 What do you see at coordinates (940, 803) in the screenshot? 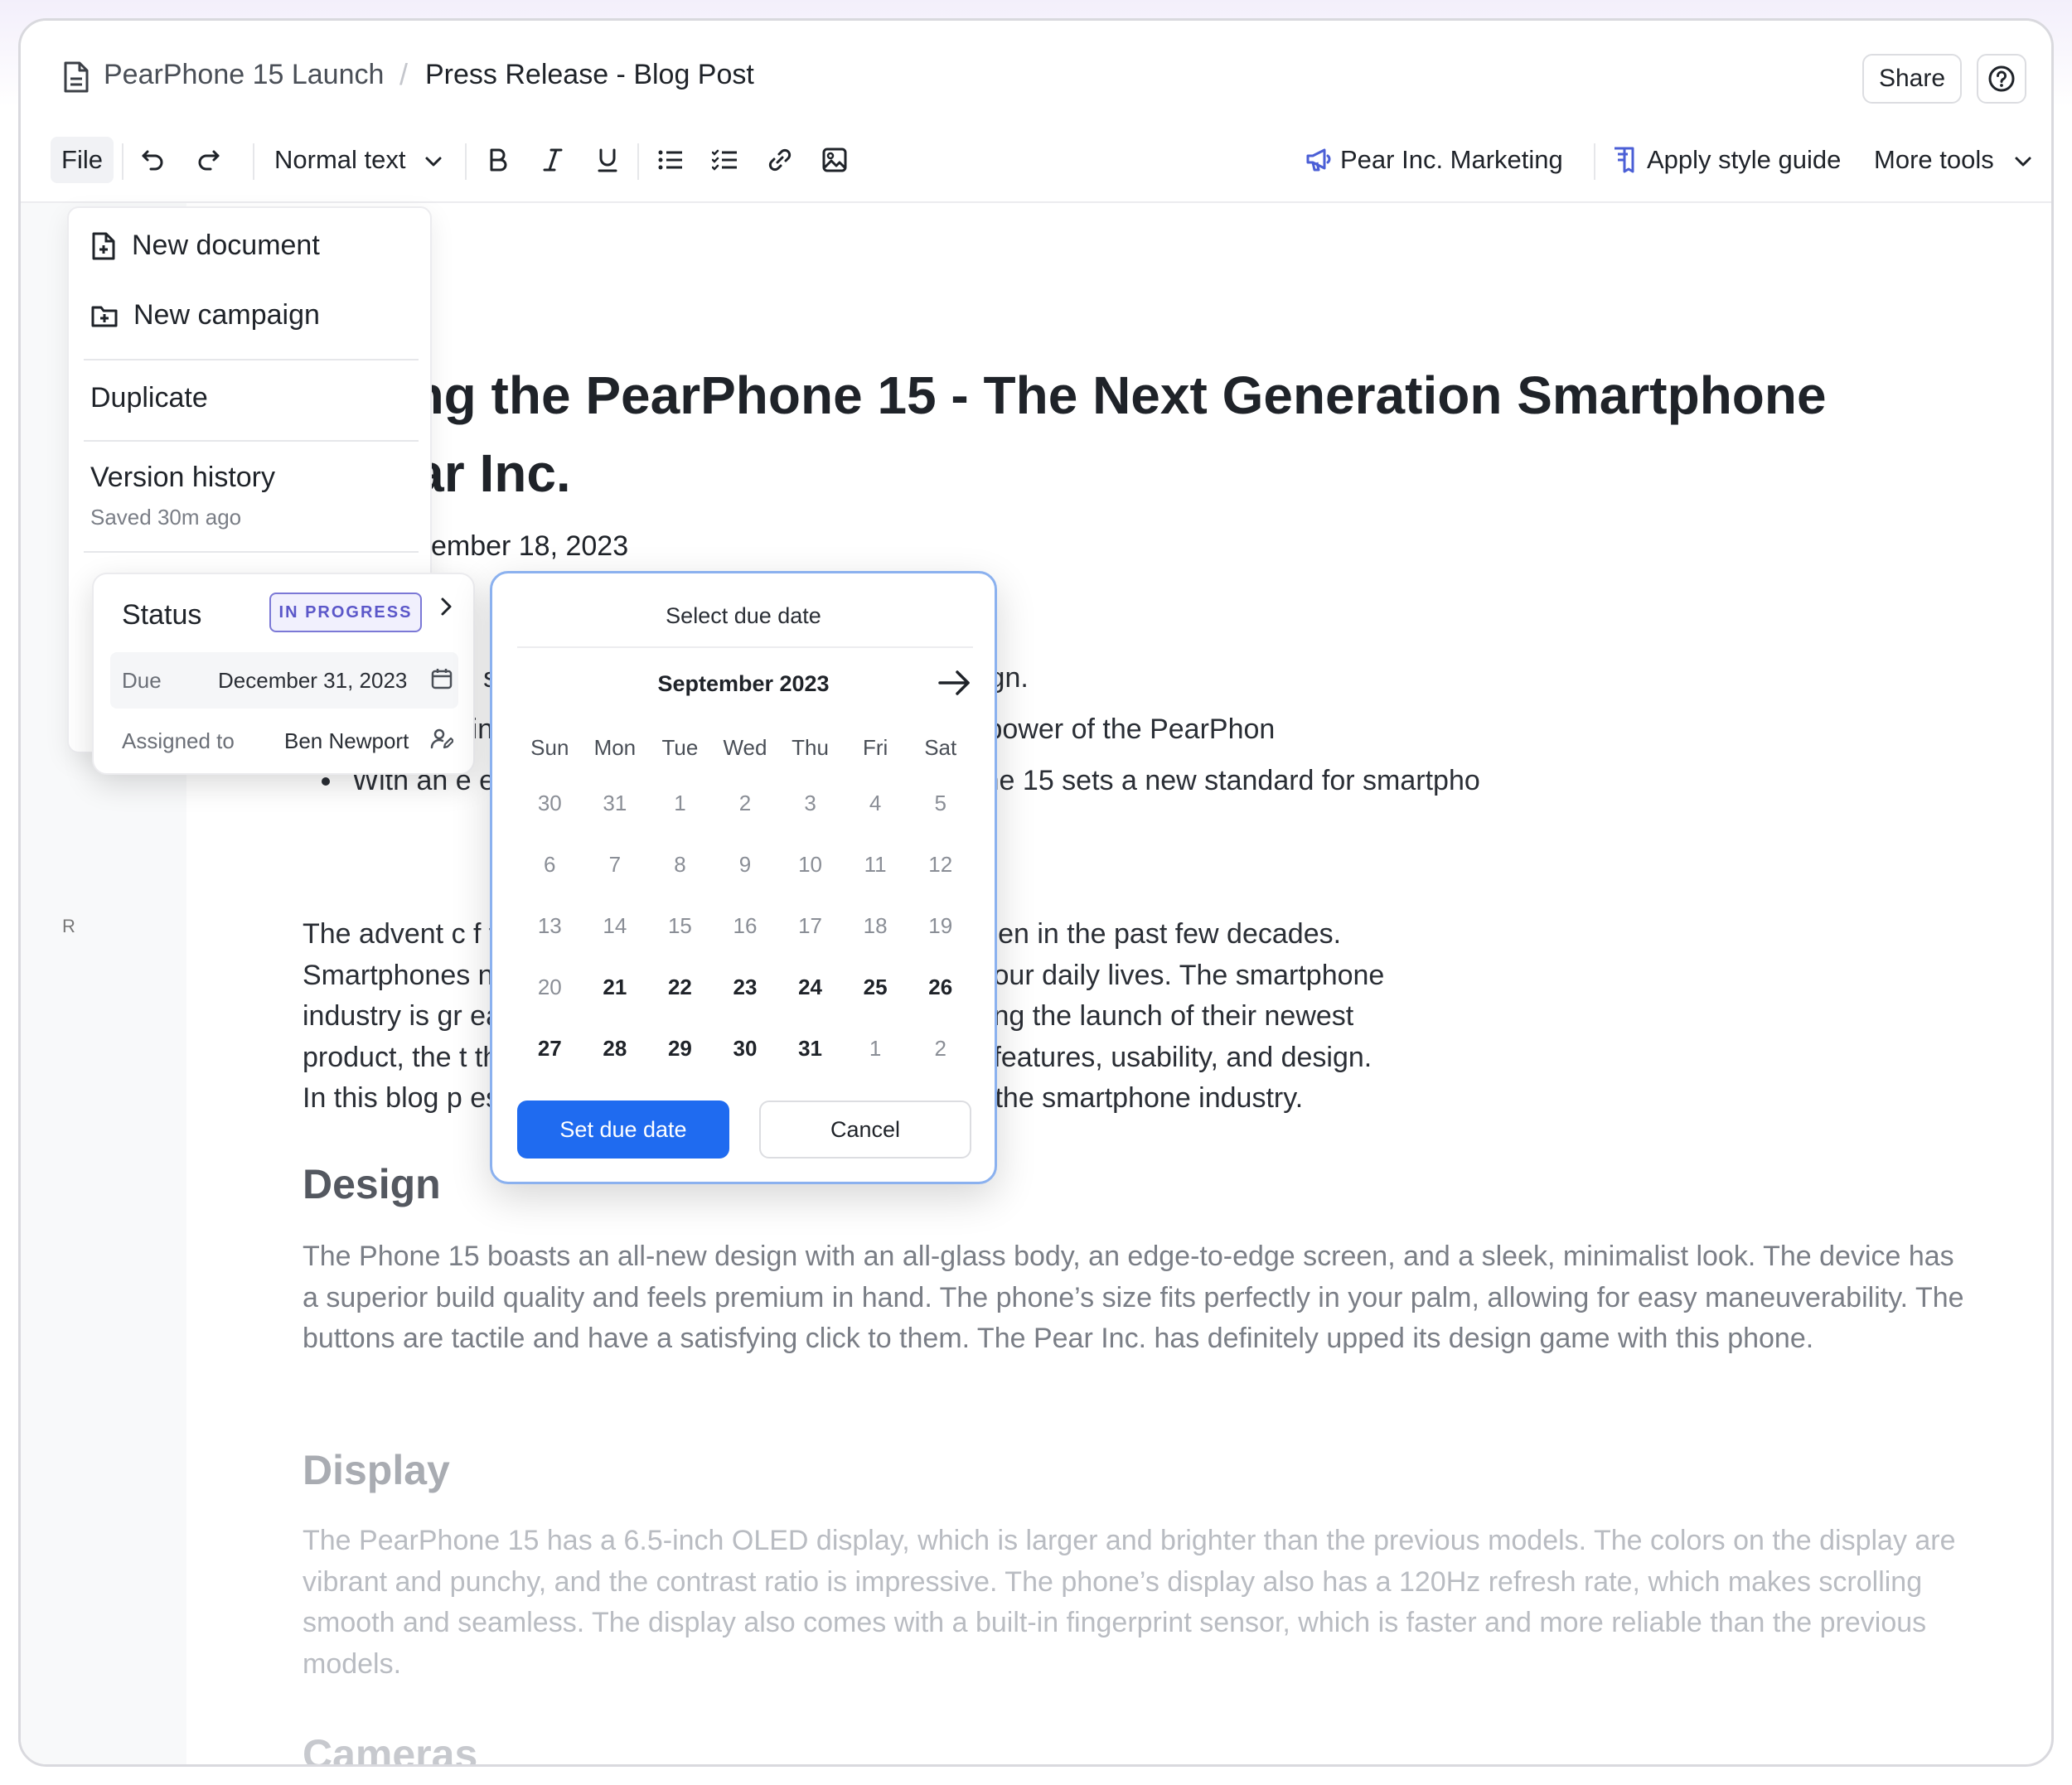
I see `calendar-day: 5` at bounding box center [940, 803].